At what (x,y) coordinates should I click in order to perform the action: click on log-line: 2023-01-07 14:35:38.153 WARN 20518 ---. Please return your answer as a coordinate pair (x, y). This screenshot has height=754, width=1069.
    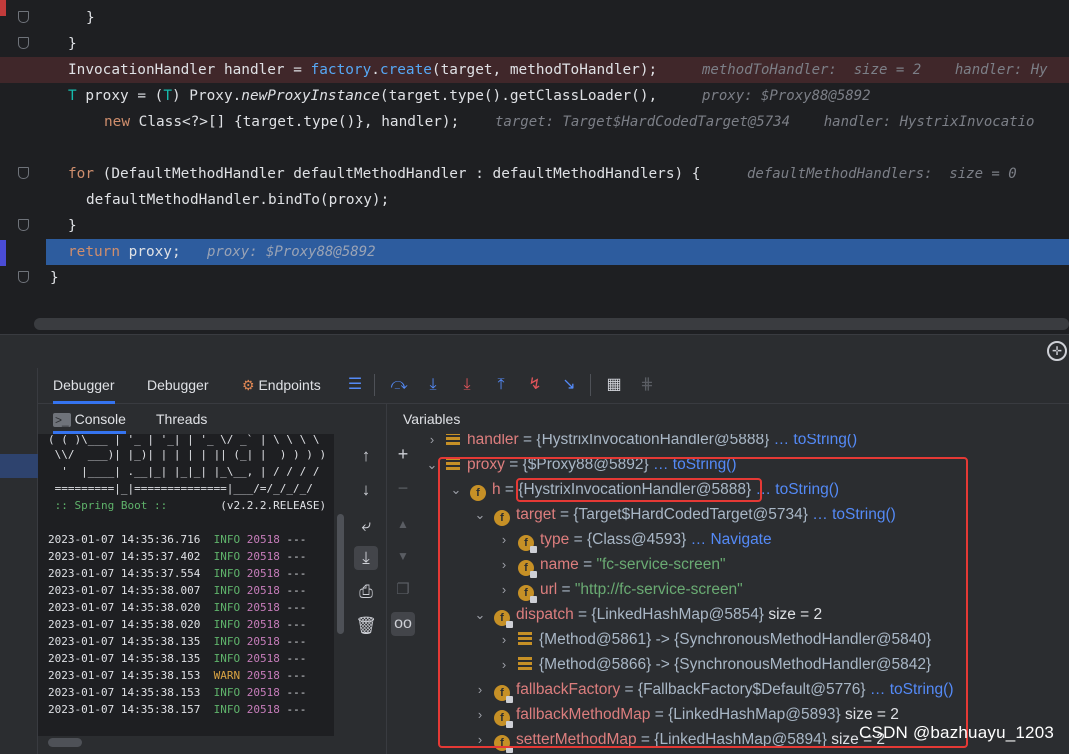
    Looking at the image, I should click on (177, 675).